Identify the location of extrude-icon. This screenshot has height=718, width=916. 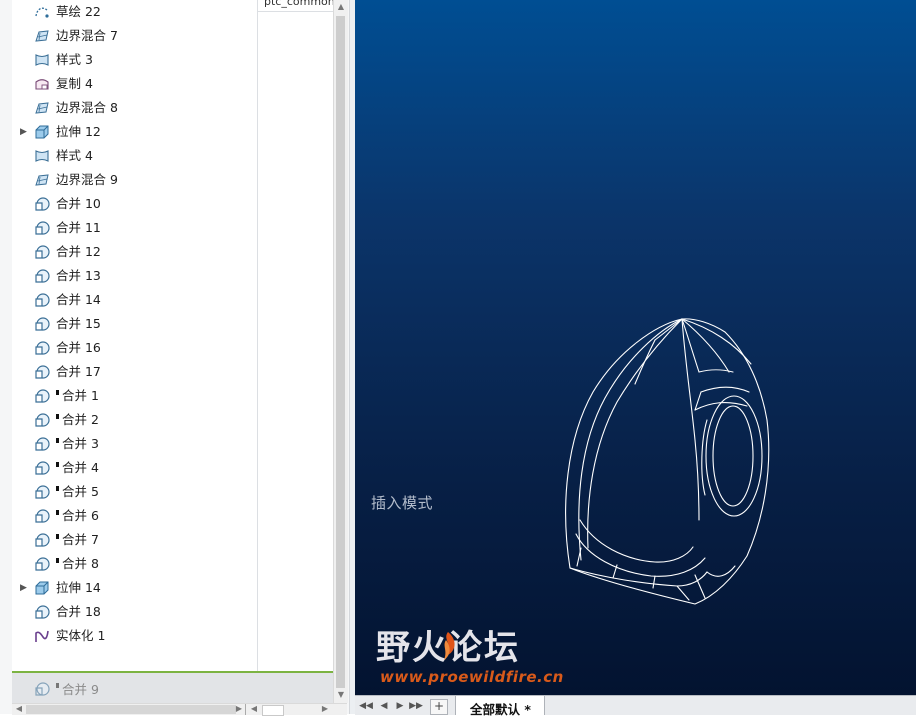
(42, 588).